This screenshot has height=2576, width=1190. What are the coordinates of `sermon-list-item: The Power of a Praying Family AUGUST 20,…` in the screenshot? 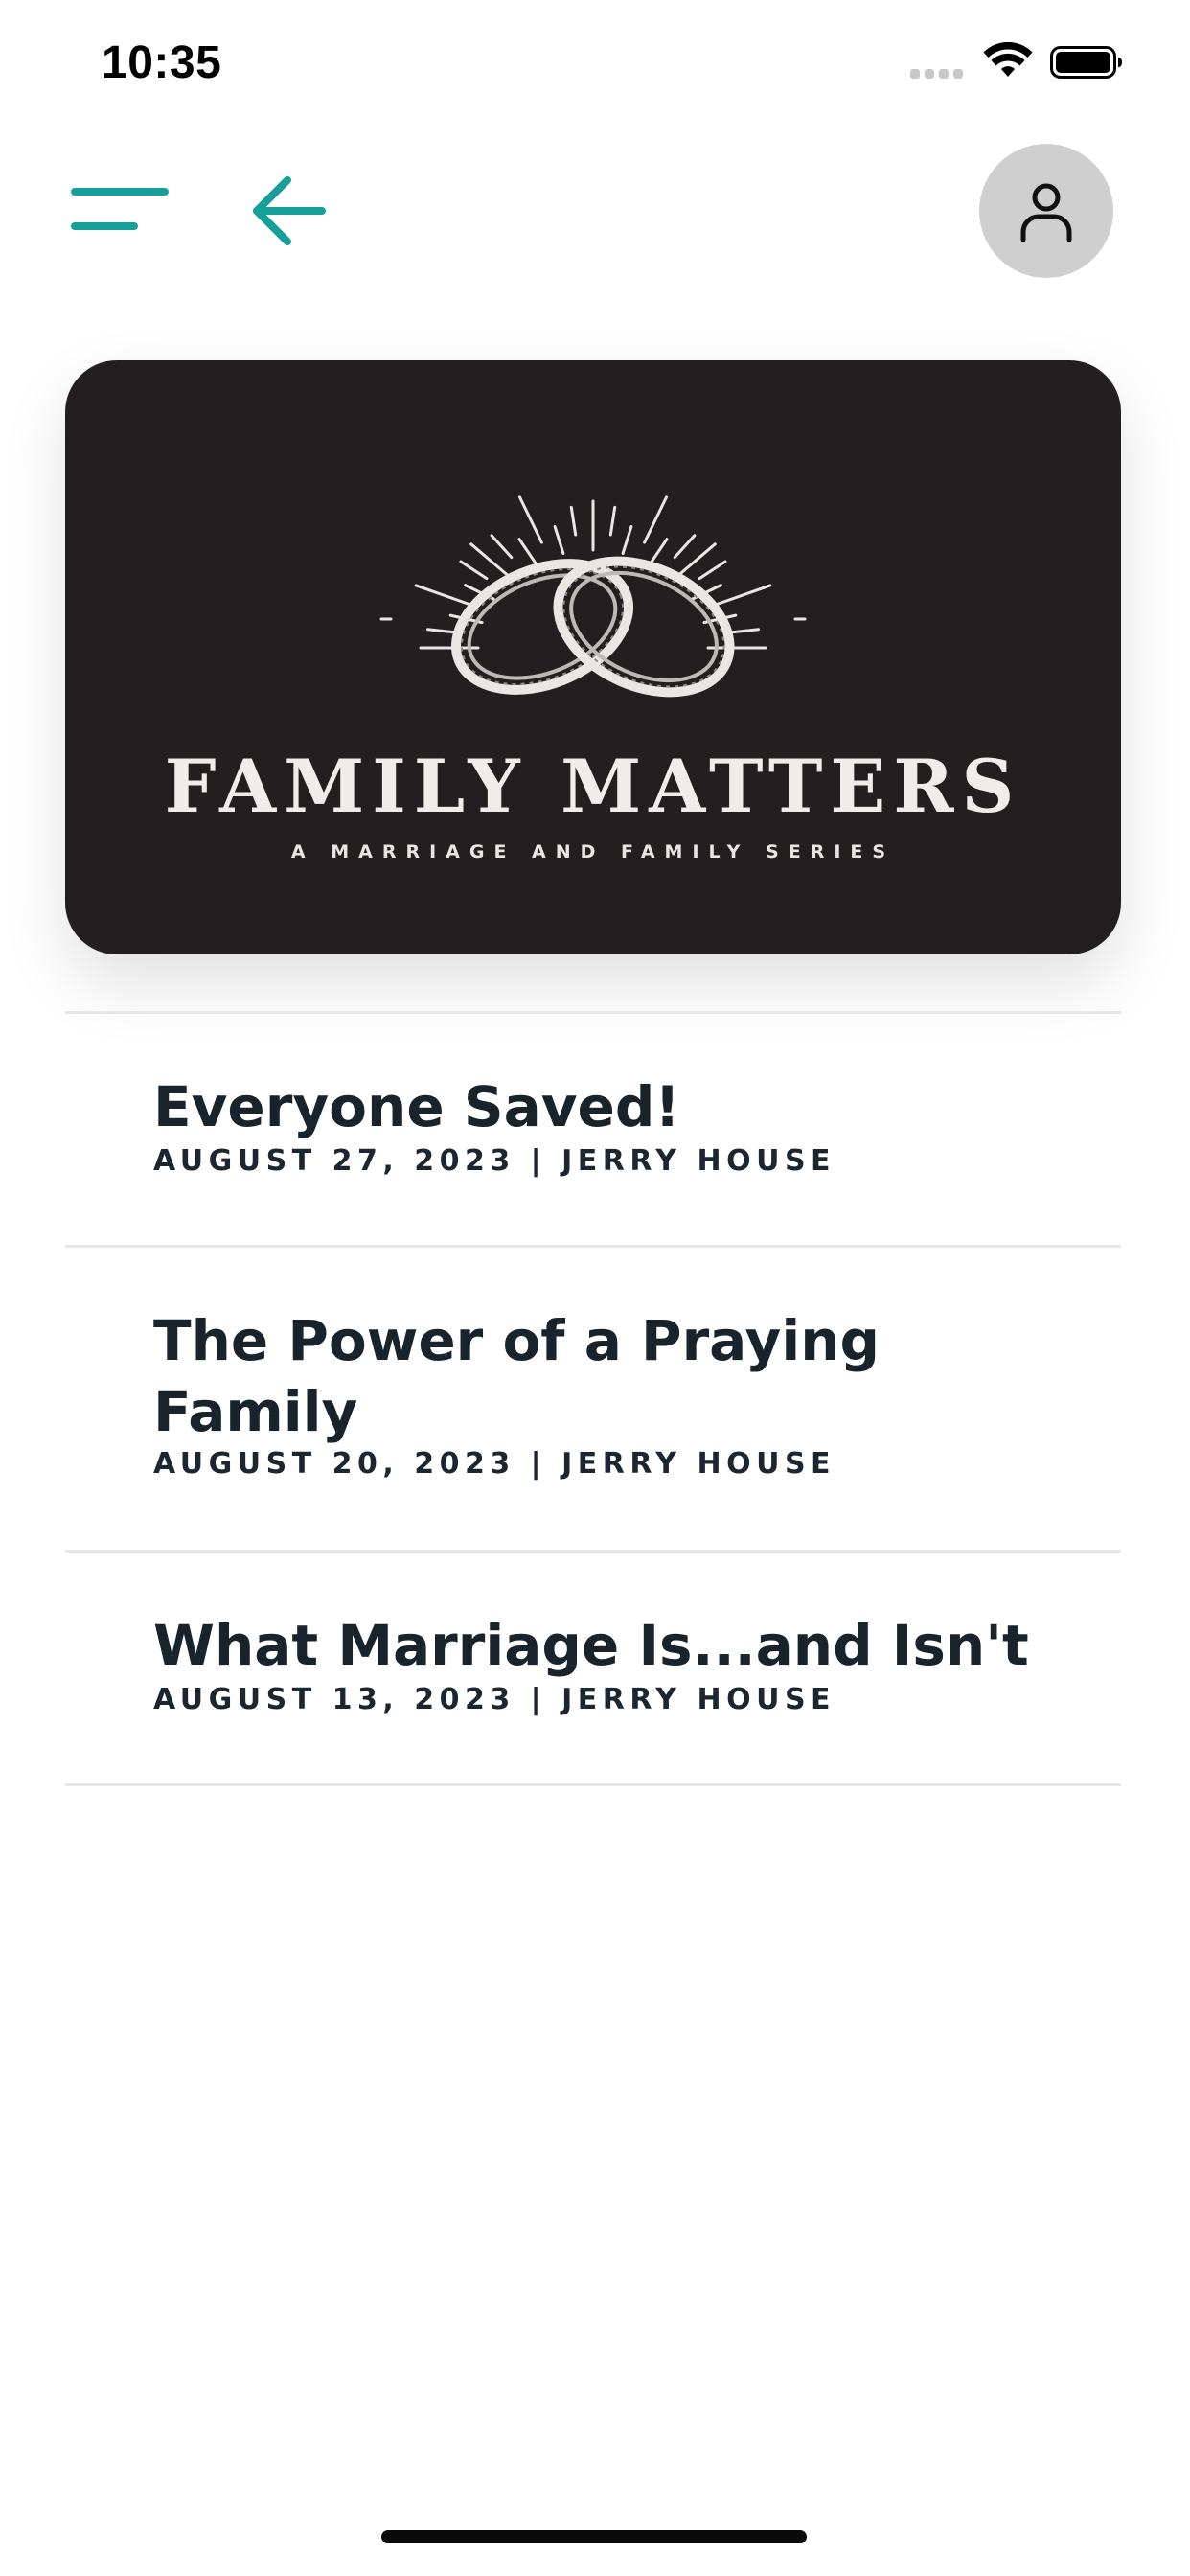 It's located at (593, 1399).